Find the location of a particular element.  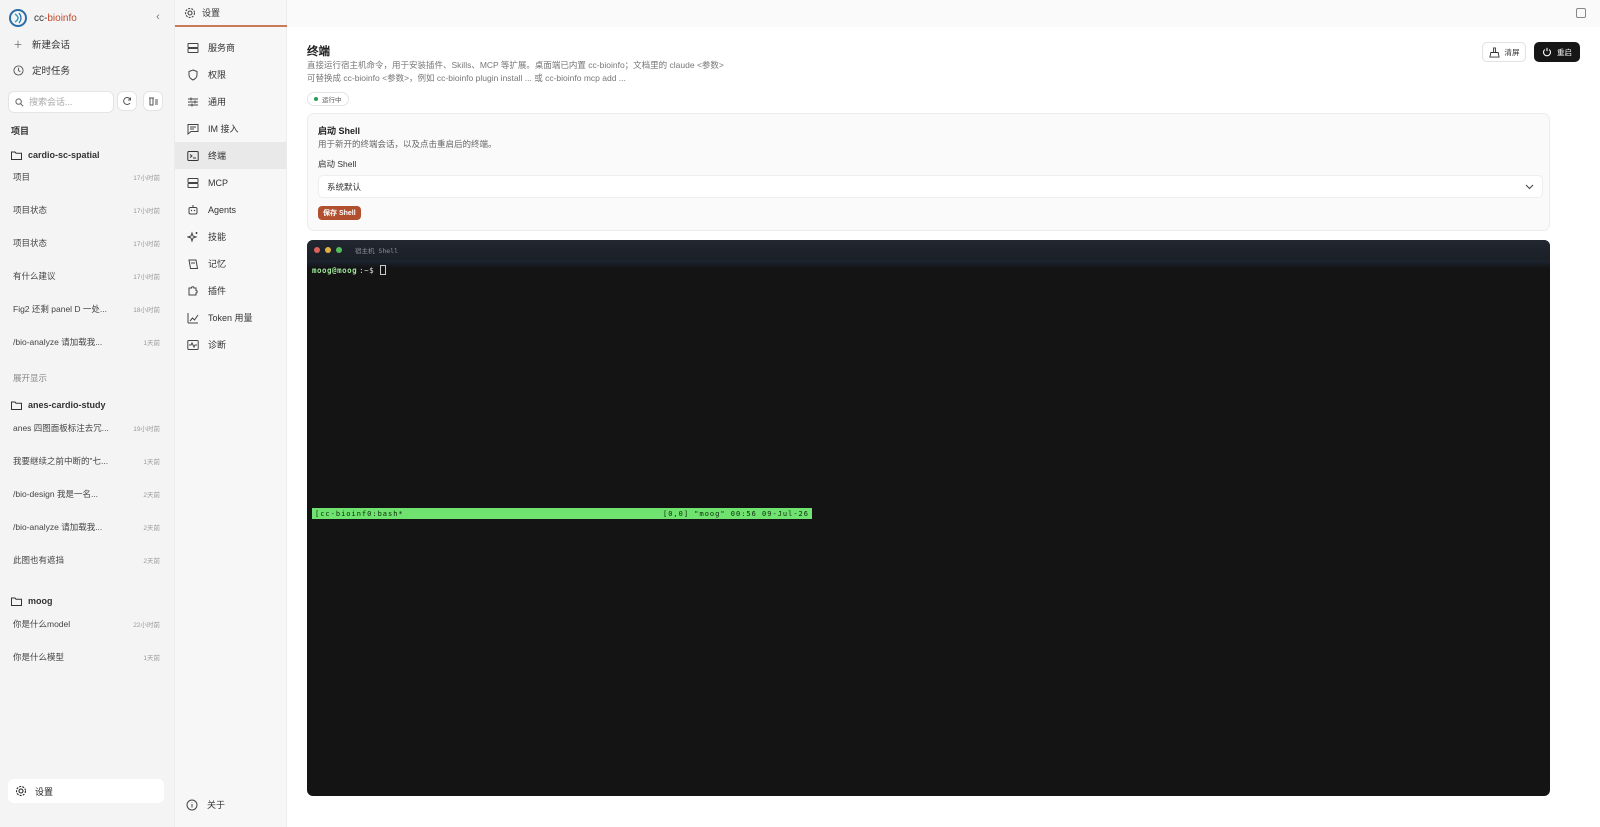

refresh-button is located at coordinates (127, 101).